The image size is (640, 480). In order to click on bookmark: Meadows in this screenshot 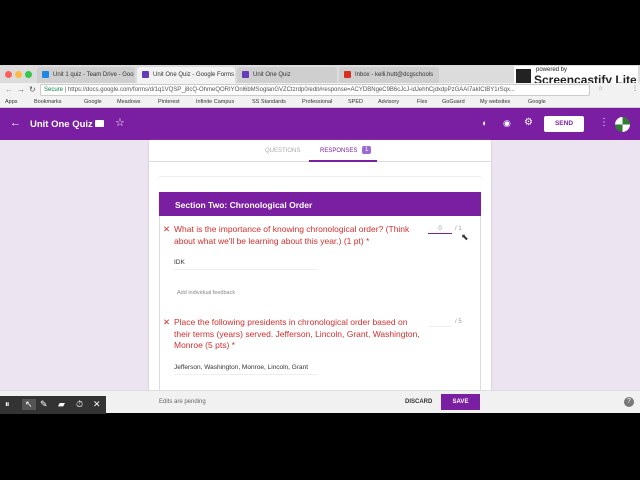, I will do `click(129, 102)`.